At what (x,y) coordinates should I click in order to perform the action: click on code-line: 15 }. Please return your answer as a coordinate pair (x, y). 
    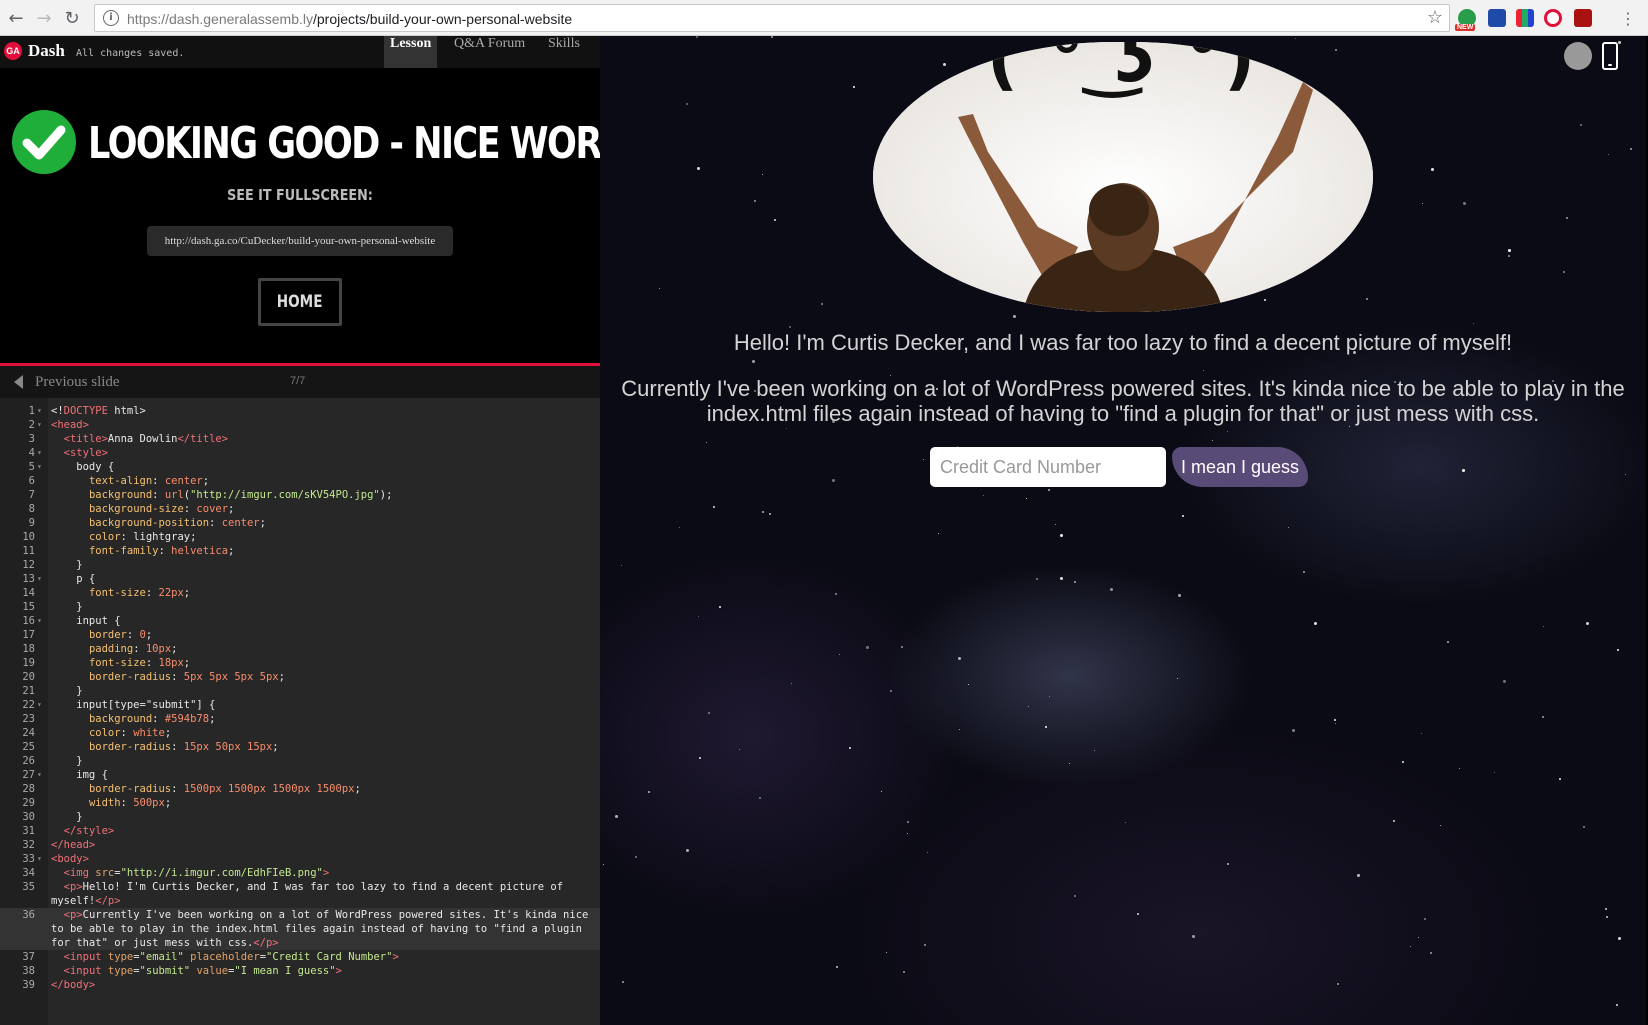
    Looking at the image, I should click on (300, 607).